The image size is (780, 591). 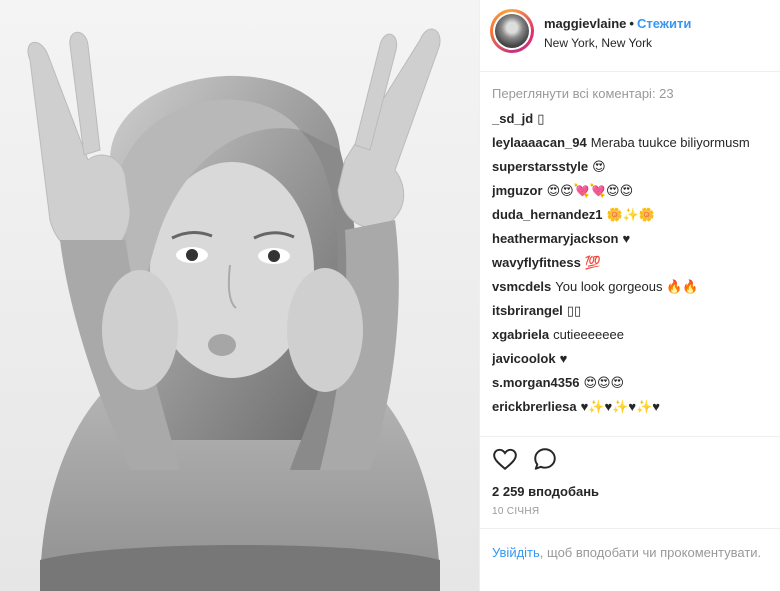 I want to click on comment-username: _sd_jd, so click(x=512, y=118).